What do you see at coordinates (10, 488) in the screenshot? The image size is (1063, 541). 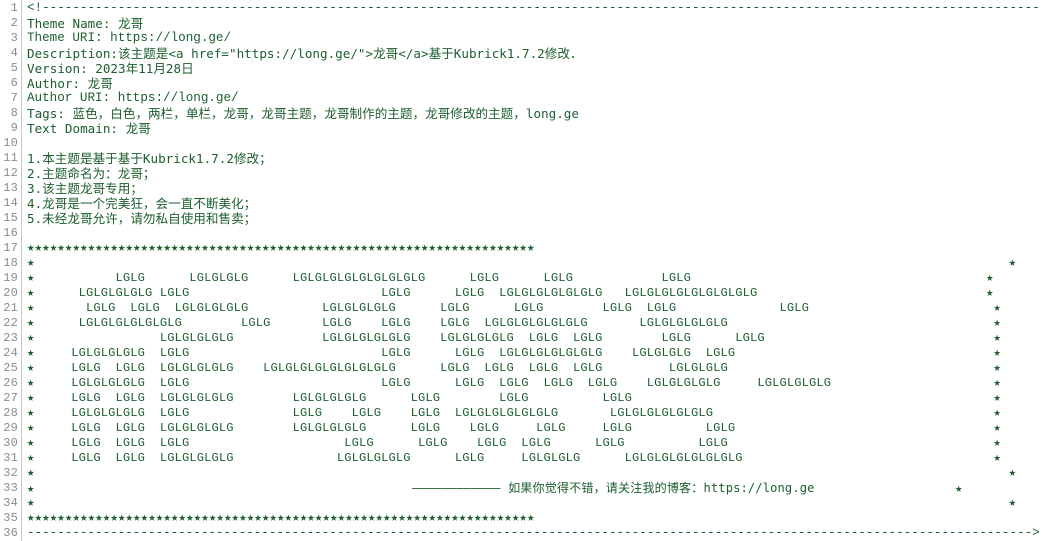 I see `line-number: 33` at bounding box center [10, 488].